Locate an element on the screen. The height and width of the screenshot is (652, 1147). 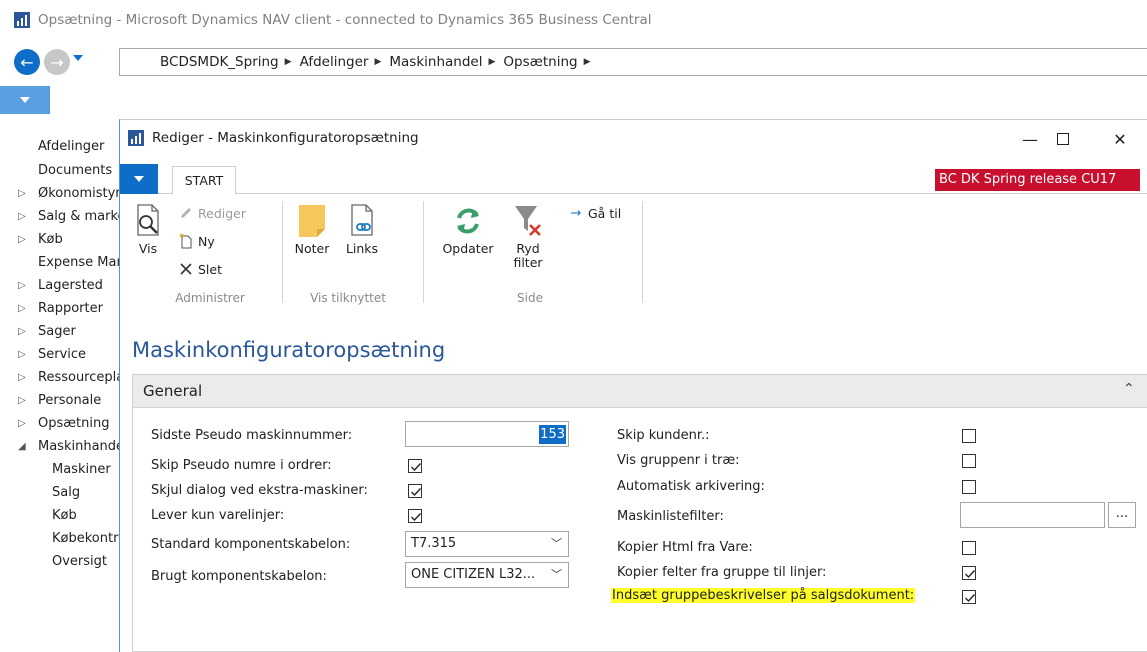
sidebar-item-okonomistyring: ▷ Økonomistyring is located at coordinates (60, 194).